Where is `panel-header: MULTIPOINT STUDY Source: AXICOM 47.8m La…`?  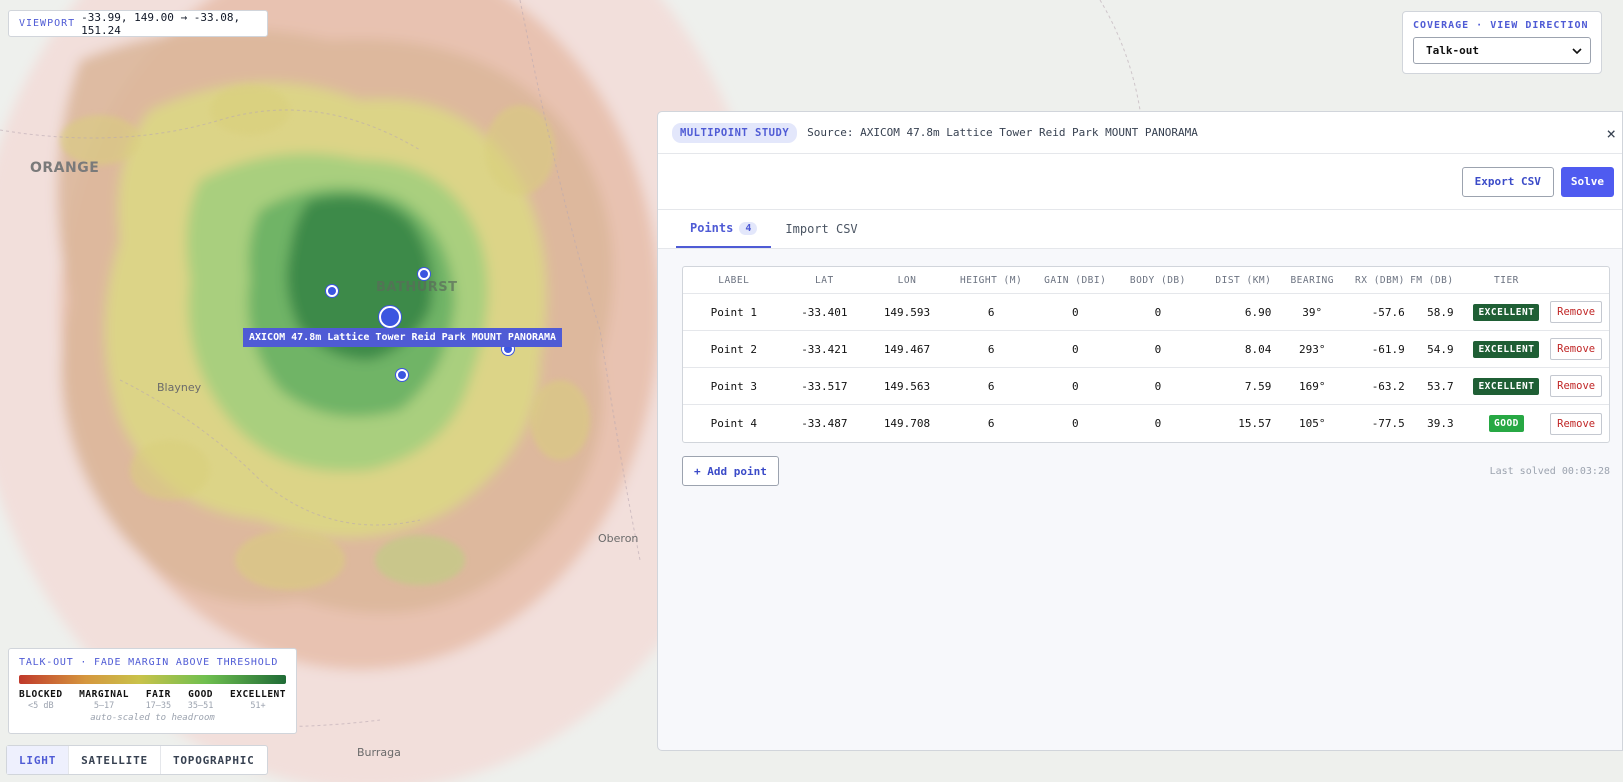 panel-header: MULTIPOINT STUDY Source: AXICOM 47.8m La… is located at coordinates (1140, 133).